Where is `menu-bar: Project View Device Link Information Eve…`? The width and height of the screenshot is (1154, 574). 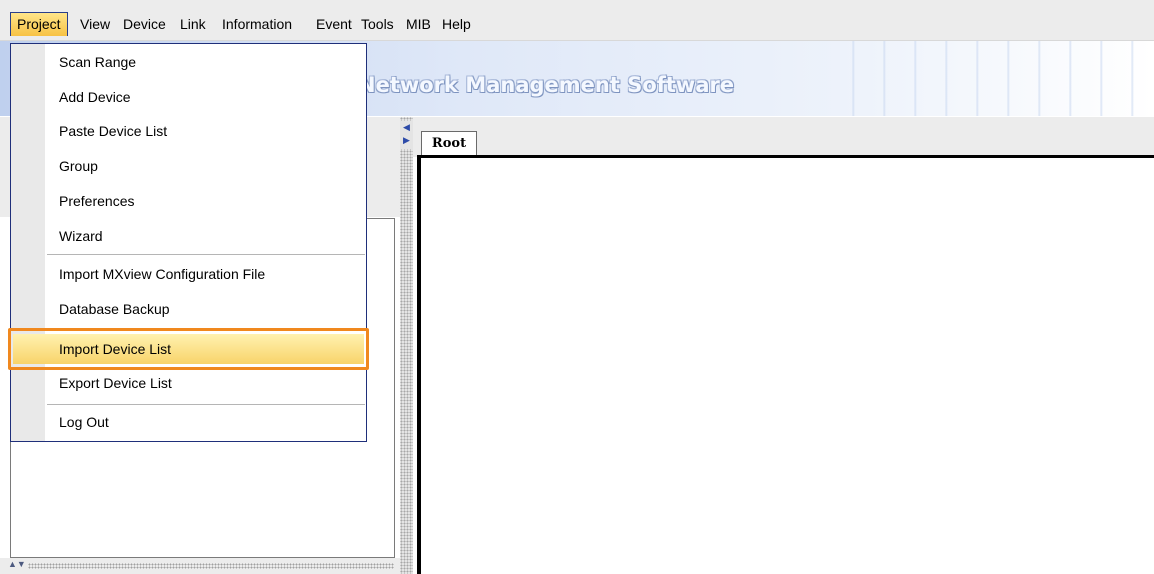 menu-bar: Project View Device Link Information Eve… is located at coordinates (577, 20).